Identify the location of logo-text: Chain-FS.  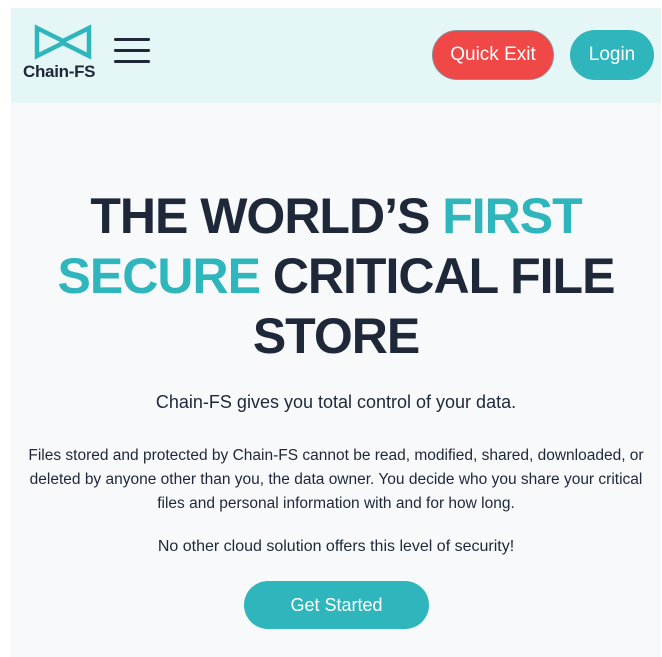
(59, 71).